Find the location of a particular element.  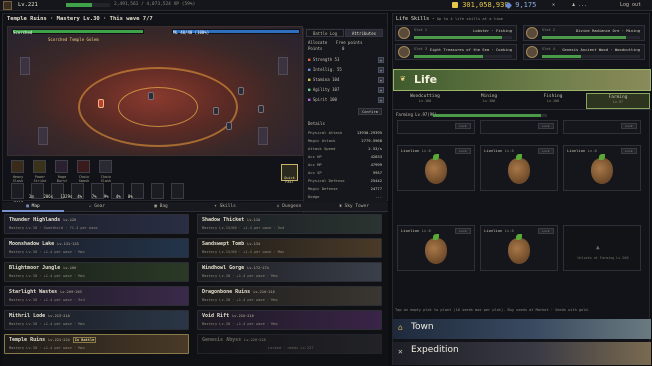

strength-icon: ■ is located at coordinates (309, 59).